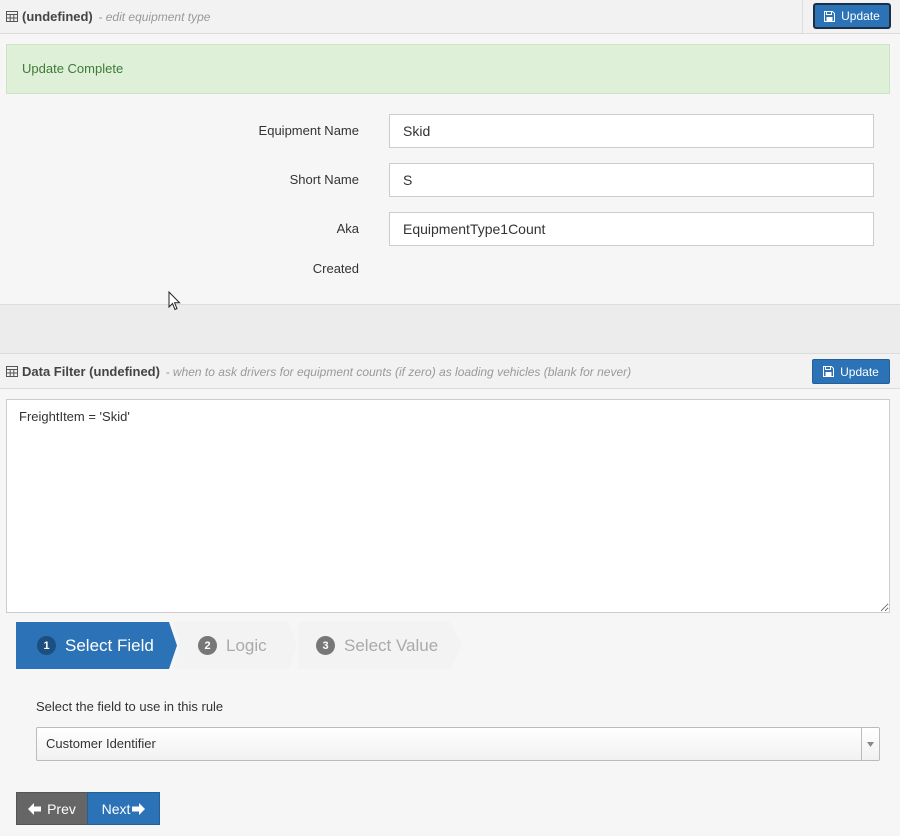 This screenshot has width=900, height=836. What do you see at coordinates (109, 645) in the screenshot?
I see `step-label: Select Field` at bounding box center [109, 645].